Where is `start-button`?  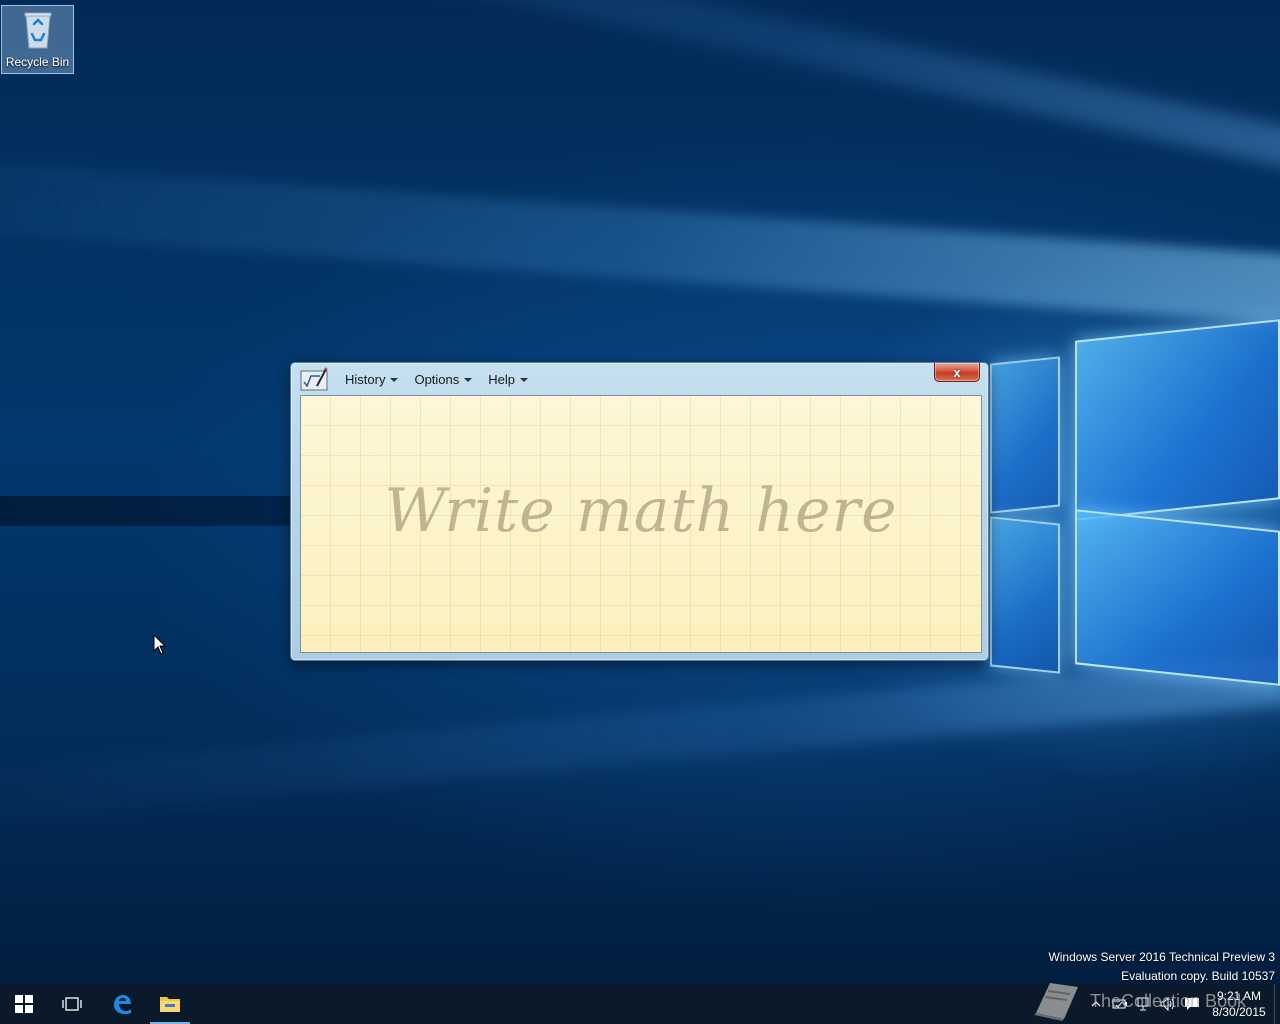 start-button is located at coordinates (24, 1004).